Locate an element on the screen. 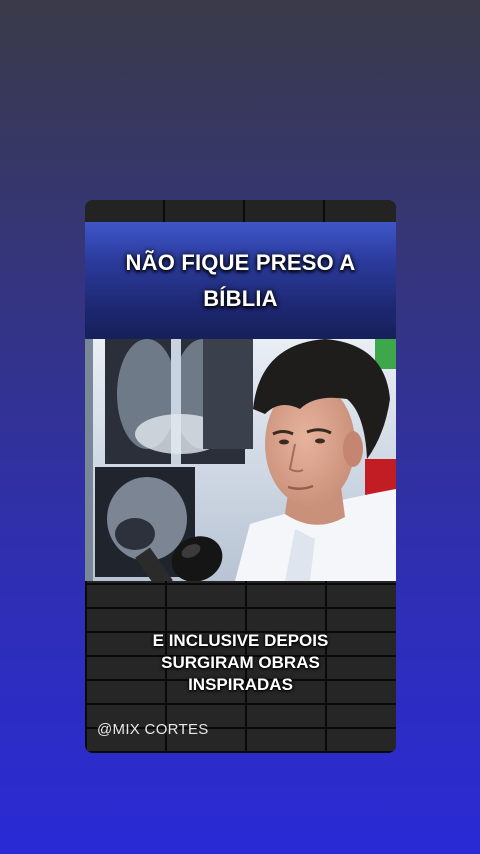 Image resolution: width=480 pixels, height=854 pixels. caption-line-1: E INCLUSIVE DEPOIS is located at coordinates (240, 640).